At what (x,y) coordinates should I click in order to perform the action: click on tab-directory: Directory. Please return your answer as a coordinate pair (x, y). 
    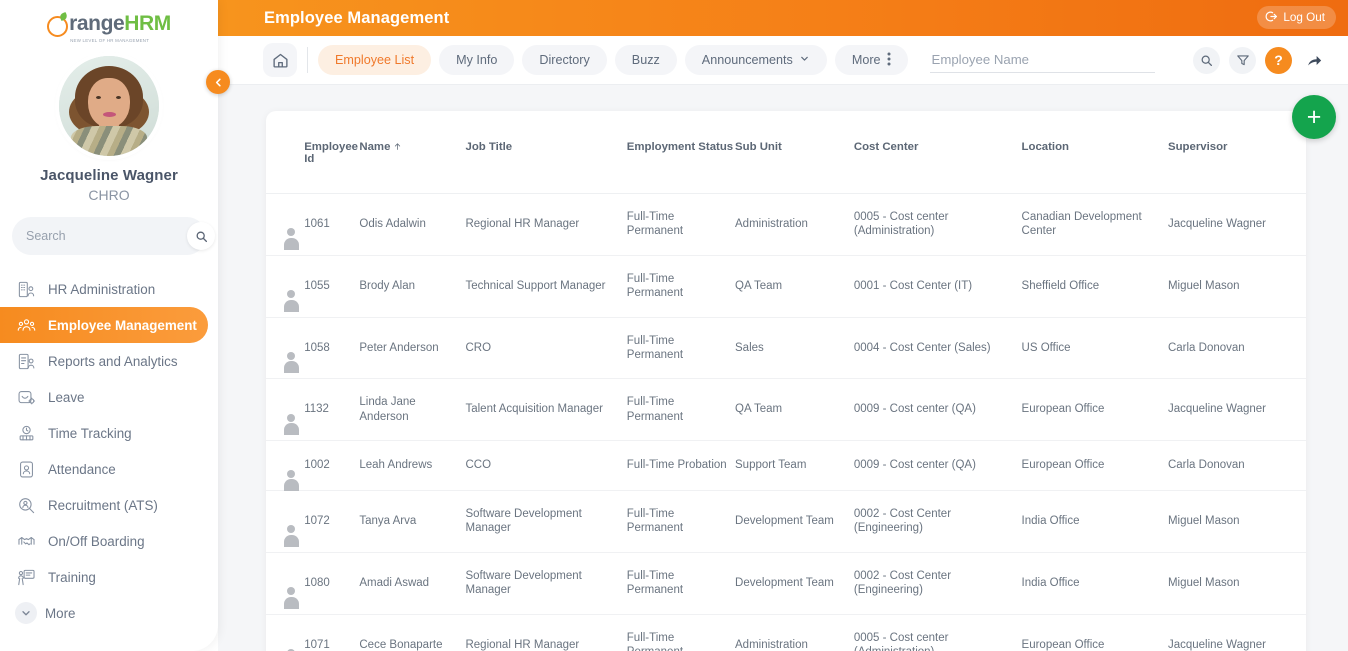
    Looking at the image, I should click on (564, 60).